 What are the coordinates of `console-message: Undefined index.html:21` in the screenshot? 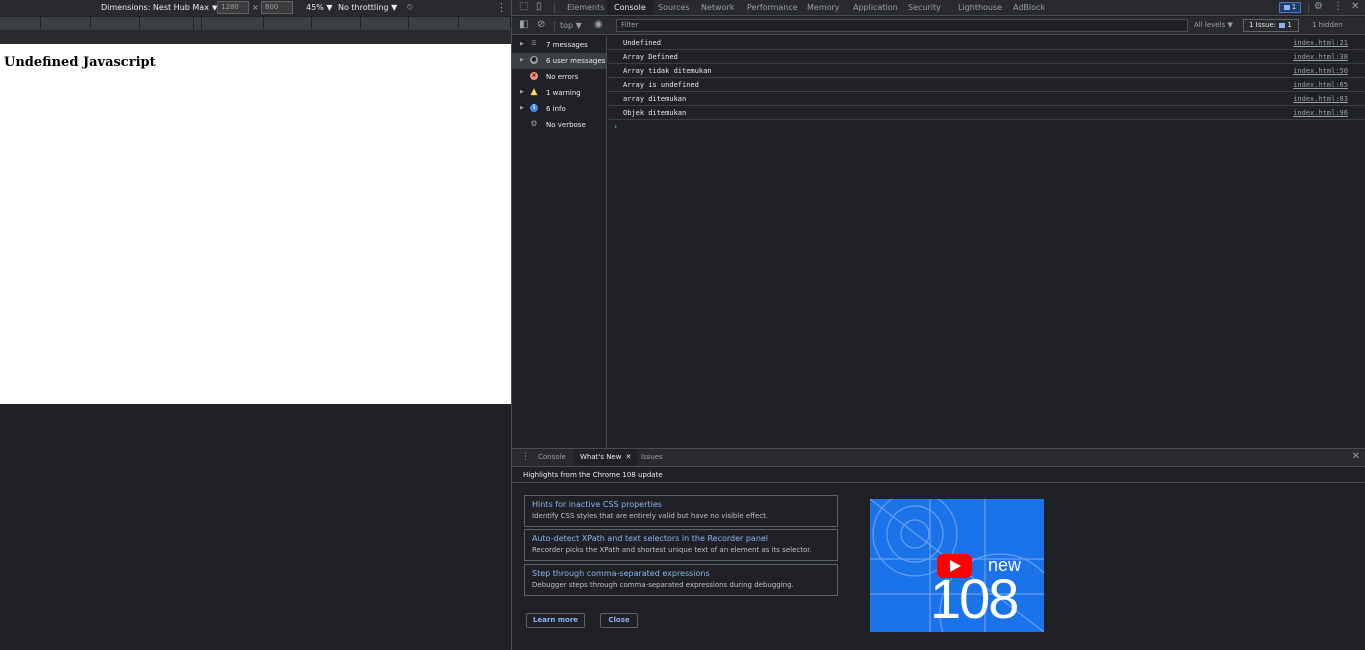 It's located at (986, 43).